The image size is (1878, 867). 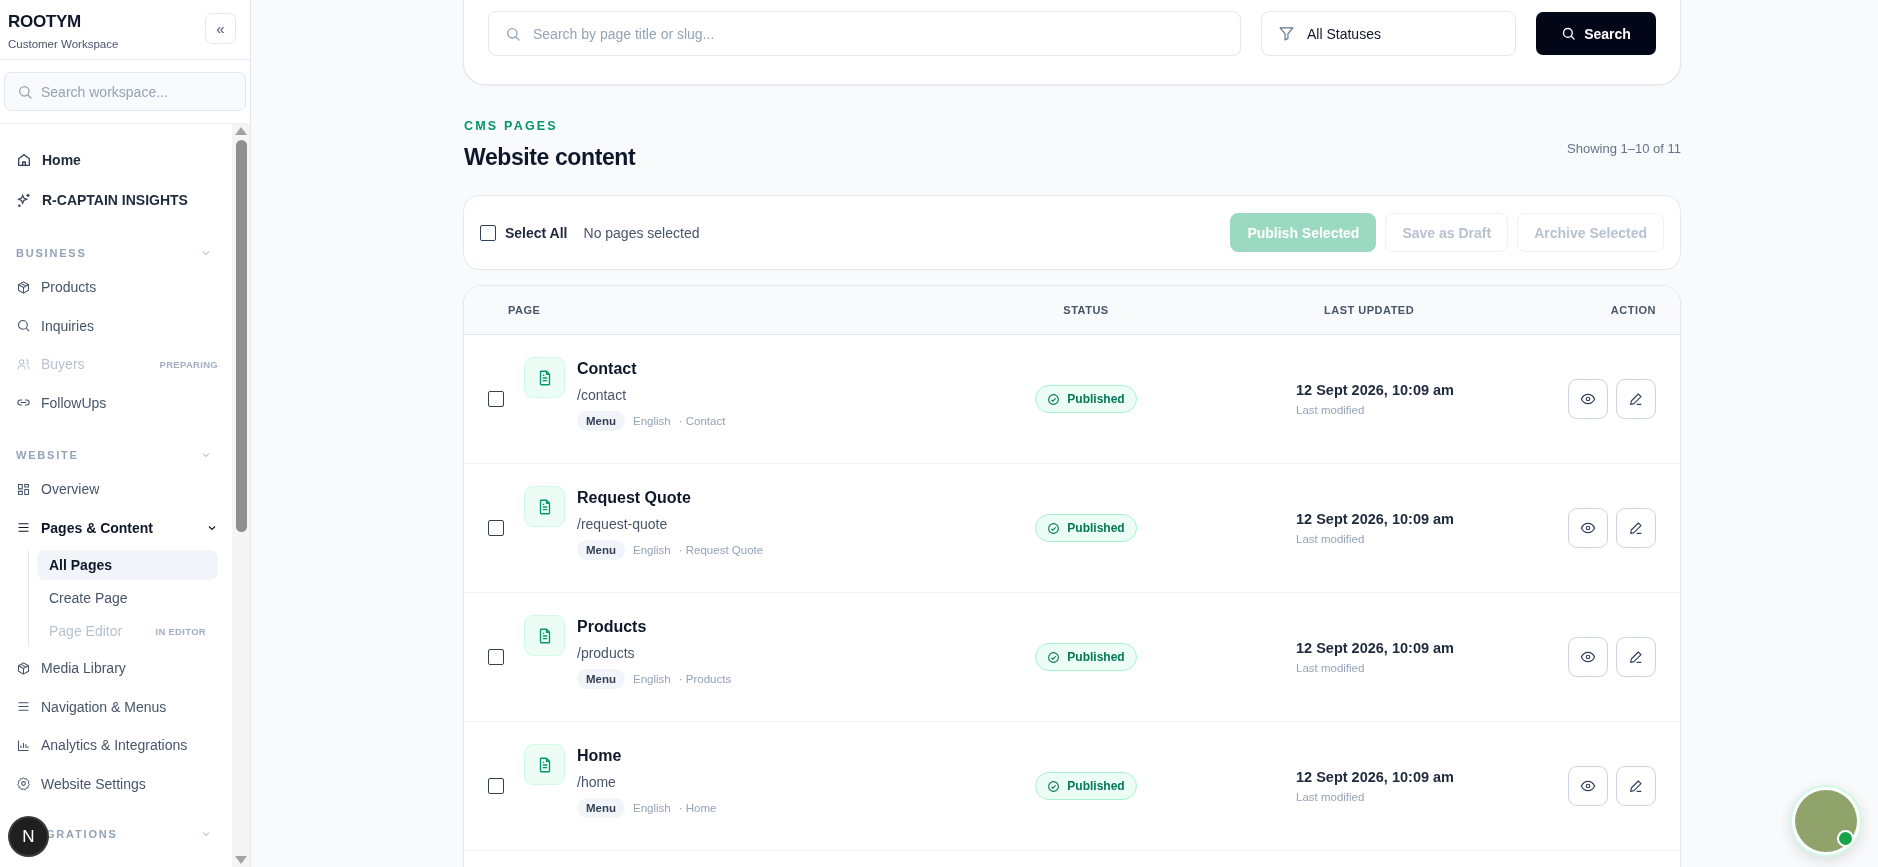 I want to click on page-slug: /products, so click(x=606, y=653).